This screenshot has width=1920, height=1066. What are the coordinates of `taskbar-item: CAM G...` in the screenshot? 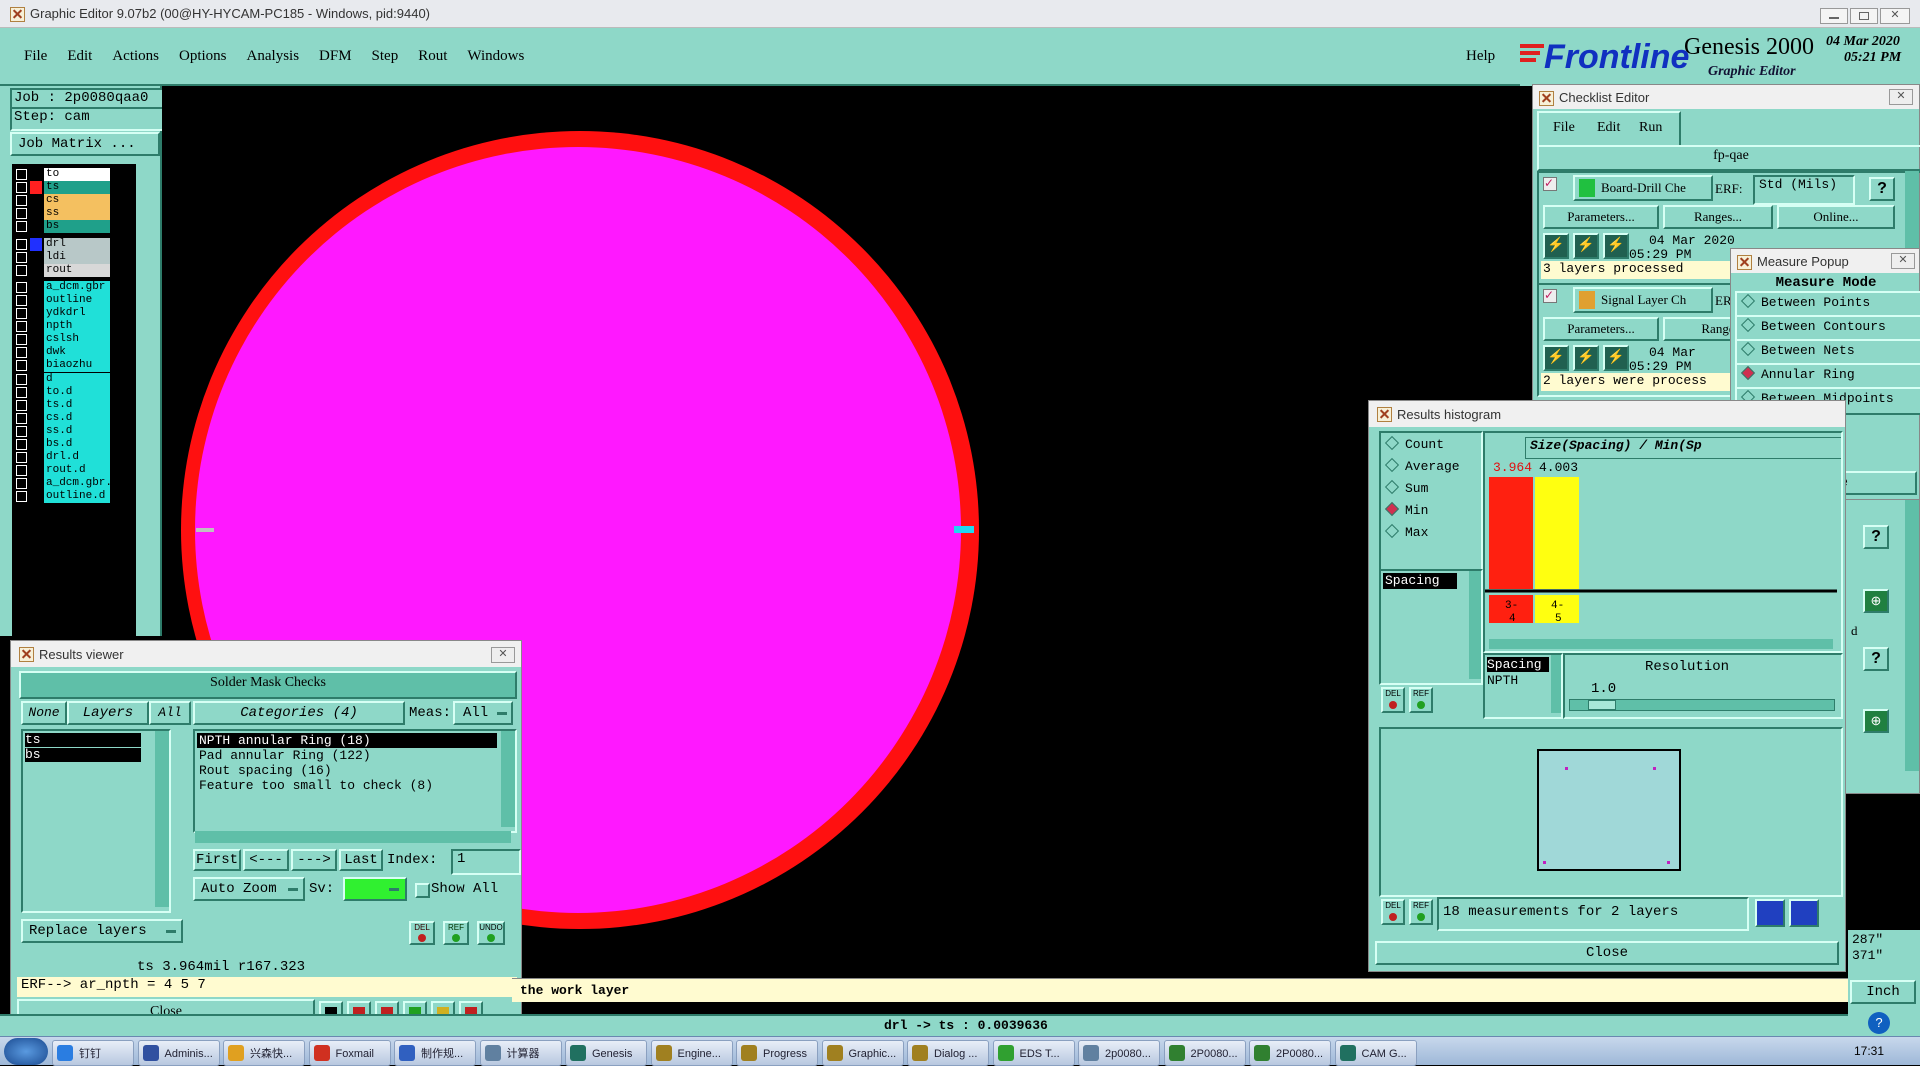 It's located at (1375, 1053).